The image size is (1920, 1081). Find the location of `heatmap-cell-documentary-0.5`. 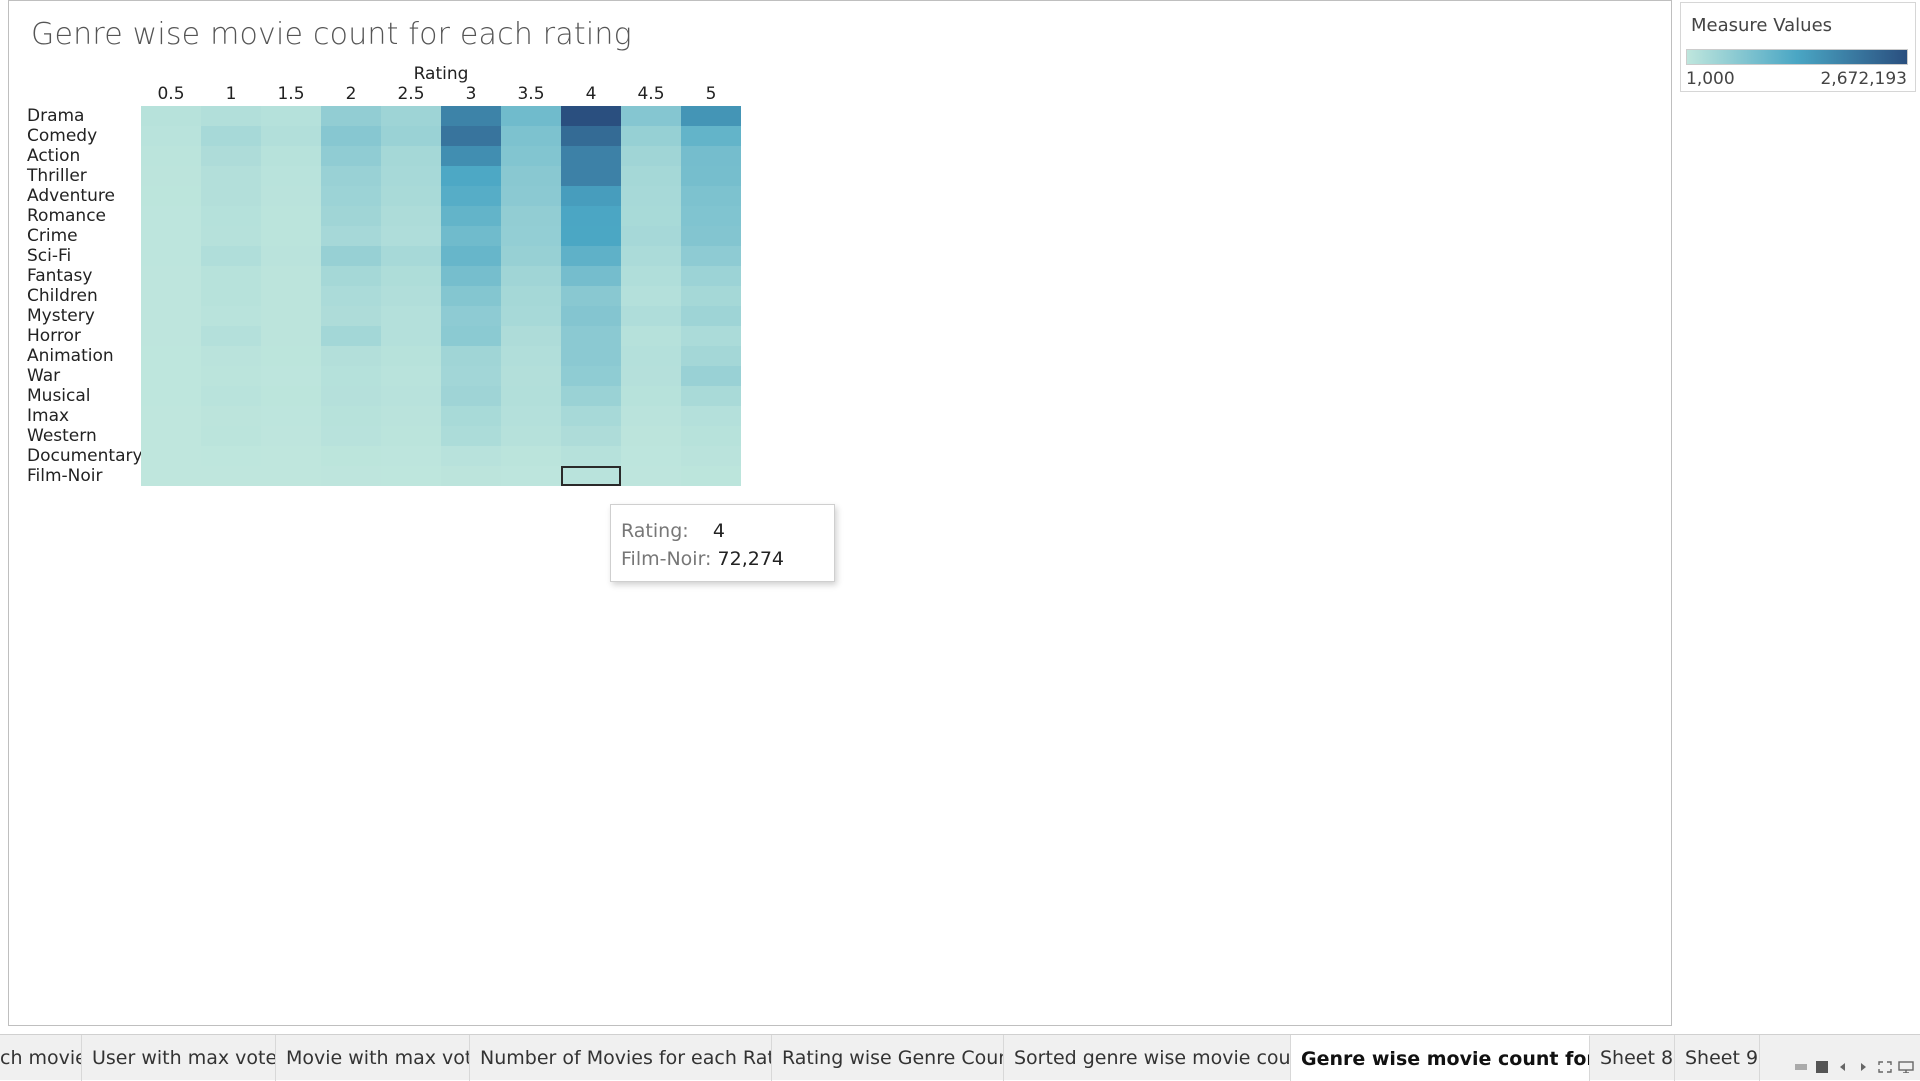

heatmap-cell-documentary-0.5 is located at coordinates (171, 456).